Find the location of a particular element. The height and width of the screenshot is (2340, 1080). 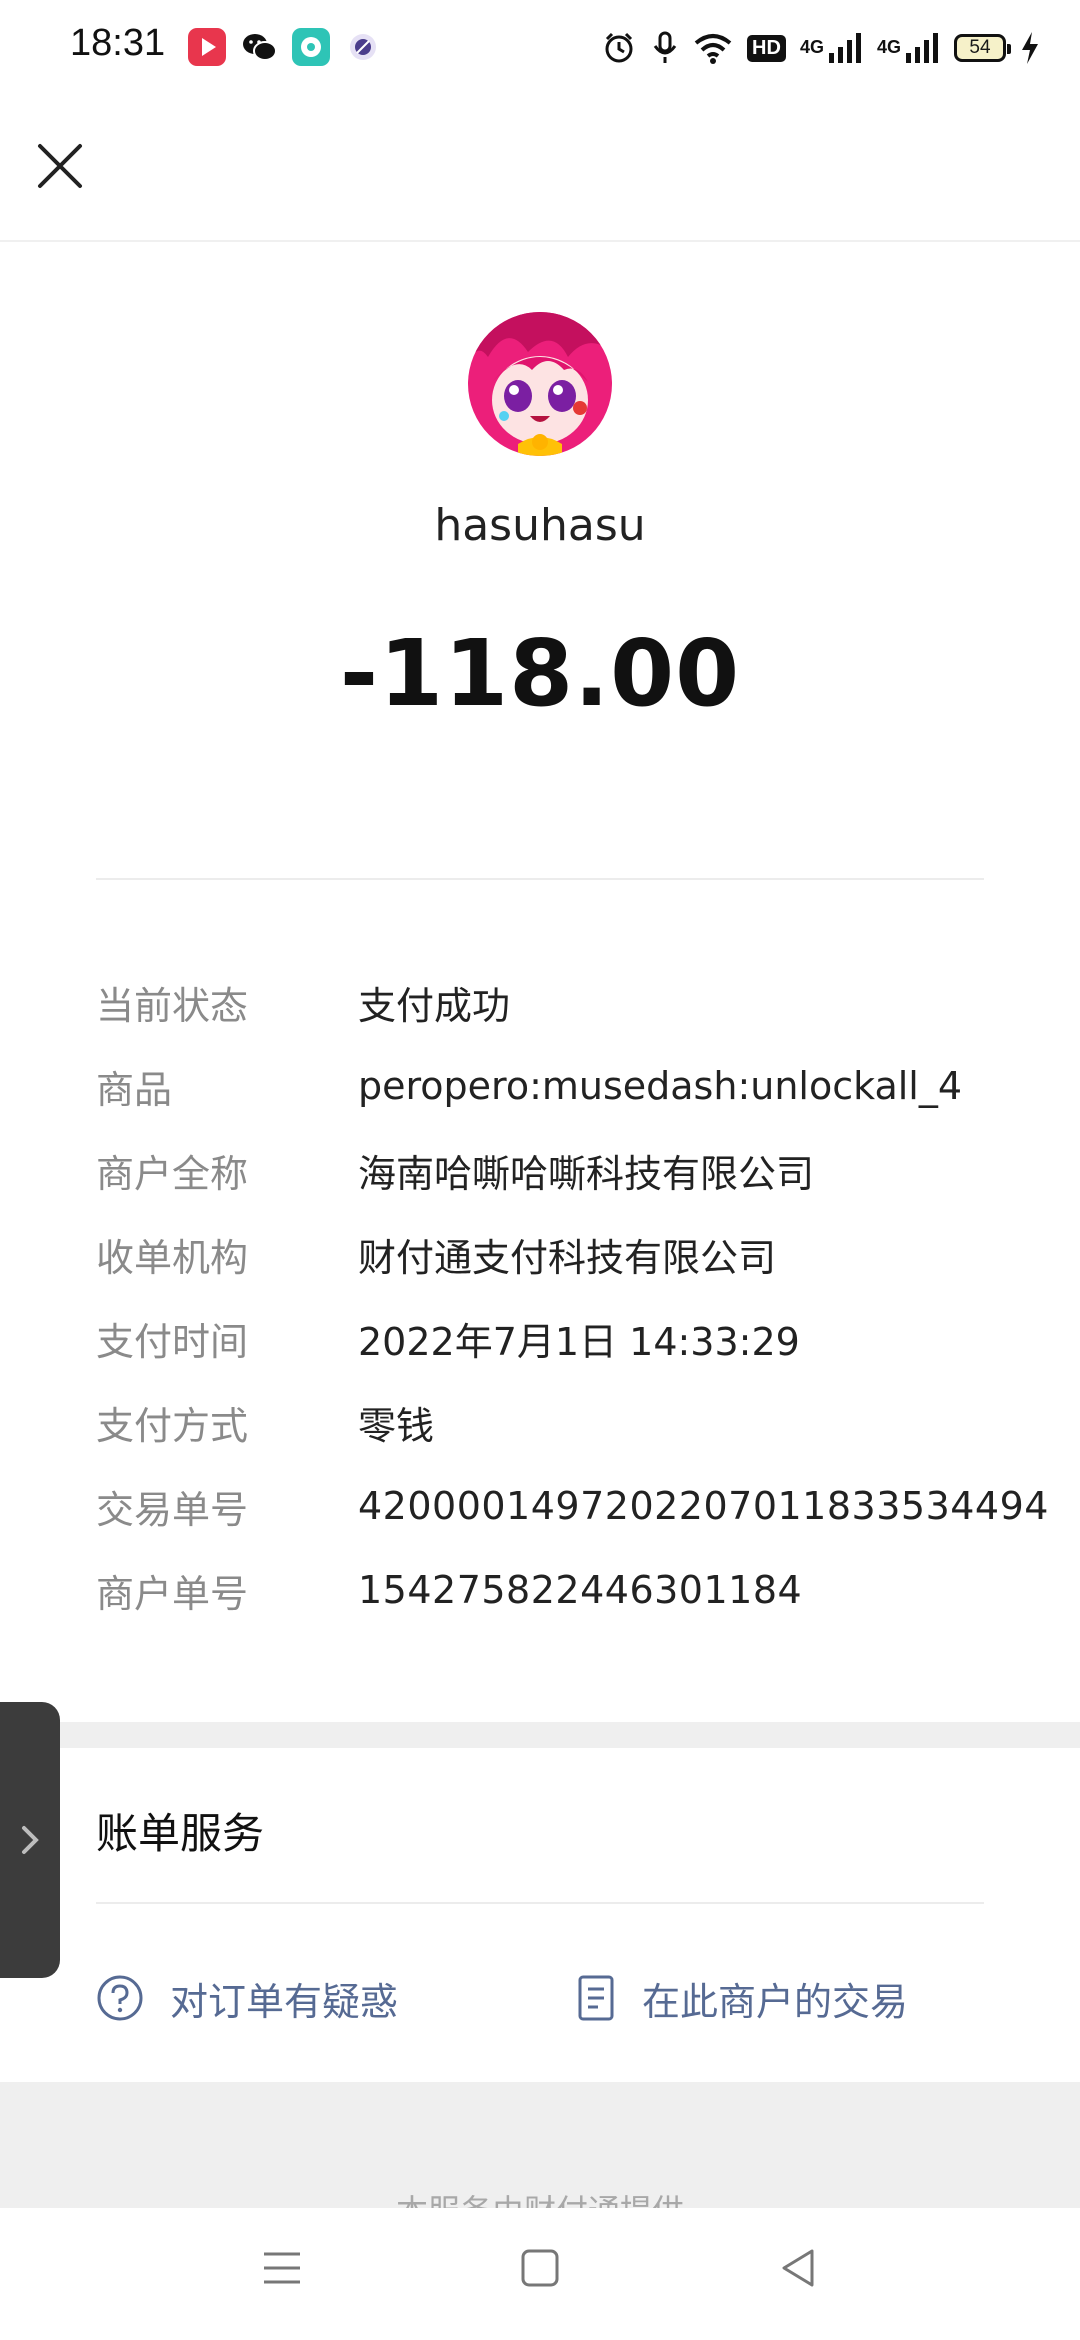

close-button is located at coordinates (60, 166).